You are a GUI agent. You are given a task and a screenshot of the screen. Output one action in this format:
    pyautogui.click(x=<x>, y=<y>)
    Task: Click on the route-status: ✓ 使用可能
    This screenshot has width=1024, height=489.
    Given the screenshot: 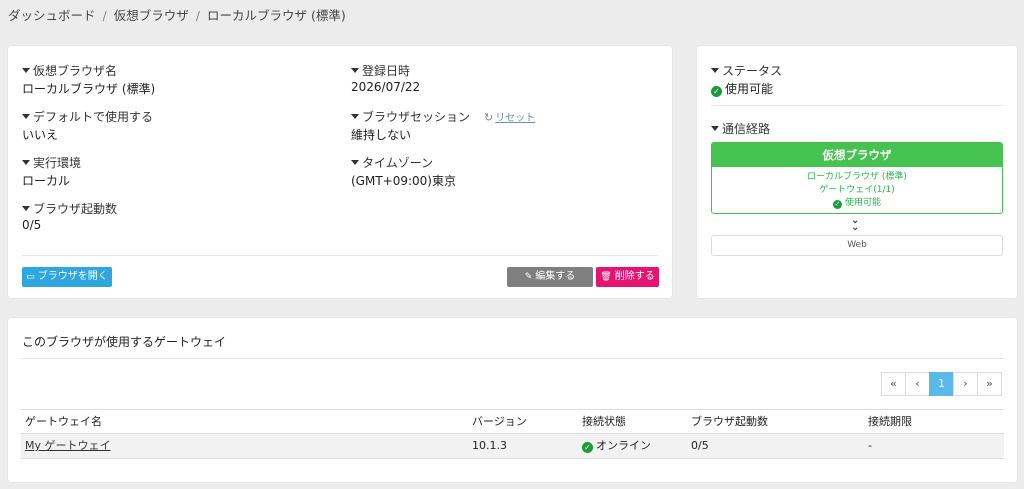 What is the action you would take?
    pyautogui.click(x=856, y=203)
    